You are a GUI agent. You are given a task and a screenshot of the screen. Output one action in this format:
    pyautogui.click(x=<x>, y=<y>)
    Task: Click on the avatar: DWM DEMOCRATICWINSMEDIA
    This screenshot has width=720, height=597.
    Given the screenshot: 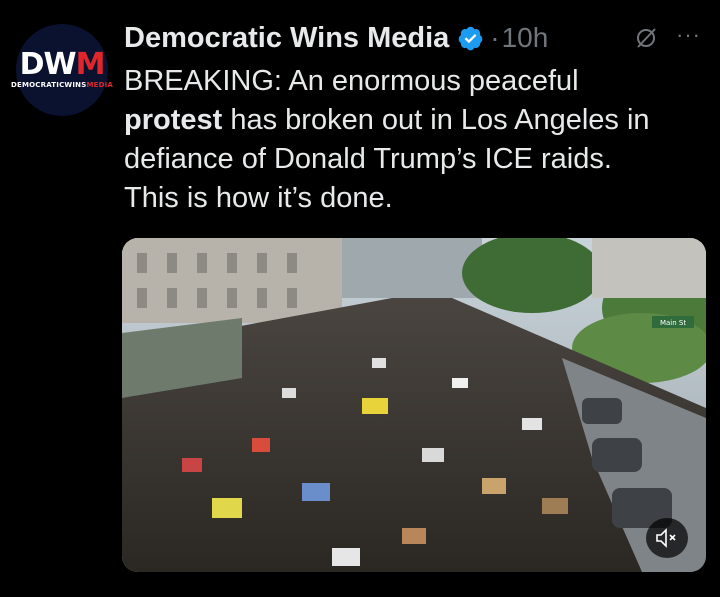 What is the action you would take?
    pyautogui.click(x=62, y=70)
    